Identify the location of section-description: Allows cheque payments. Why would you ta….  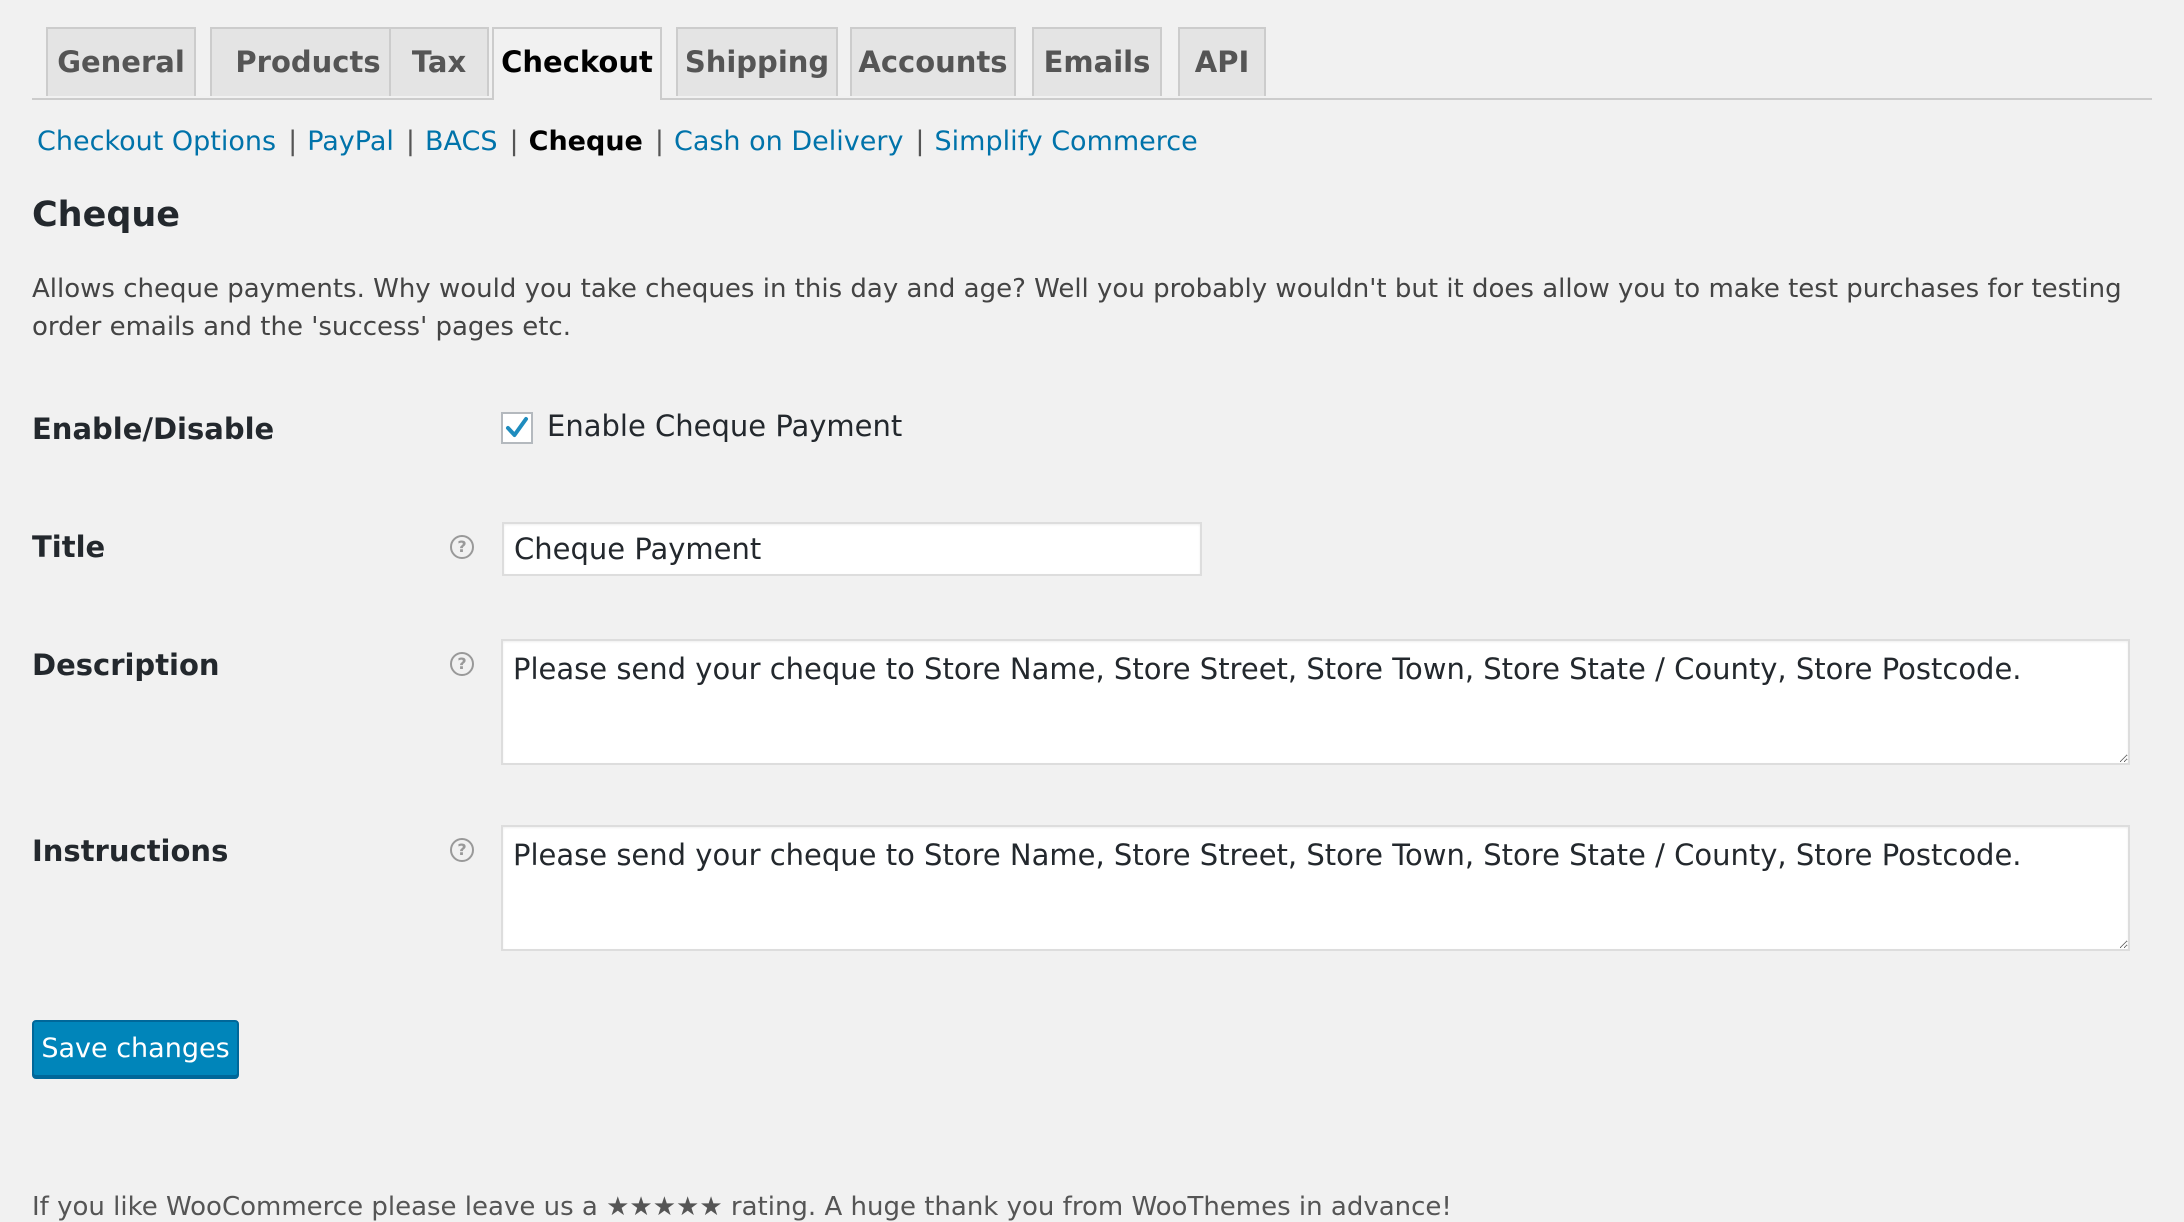
(1077, 308).